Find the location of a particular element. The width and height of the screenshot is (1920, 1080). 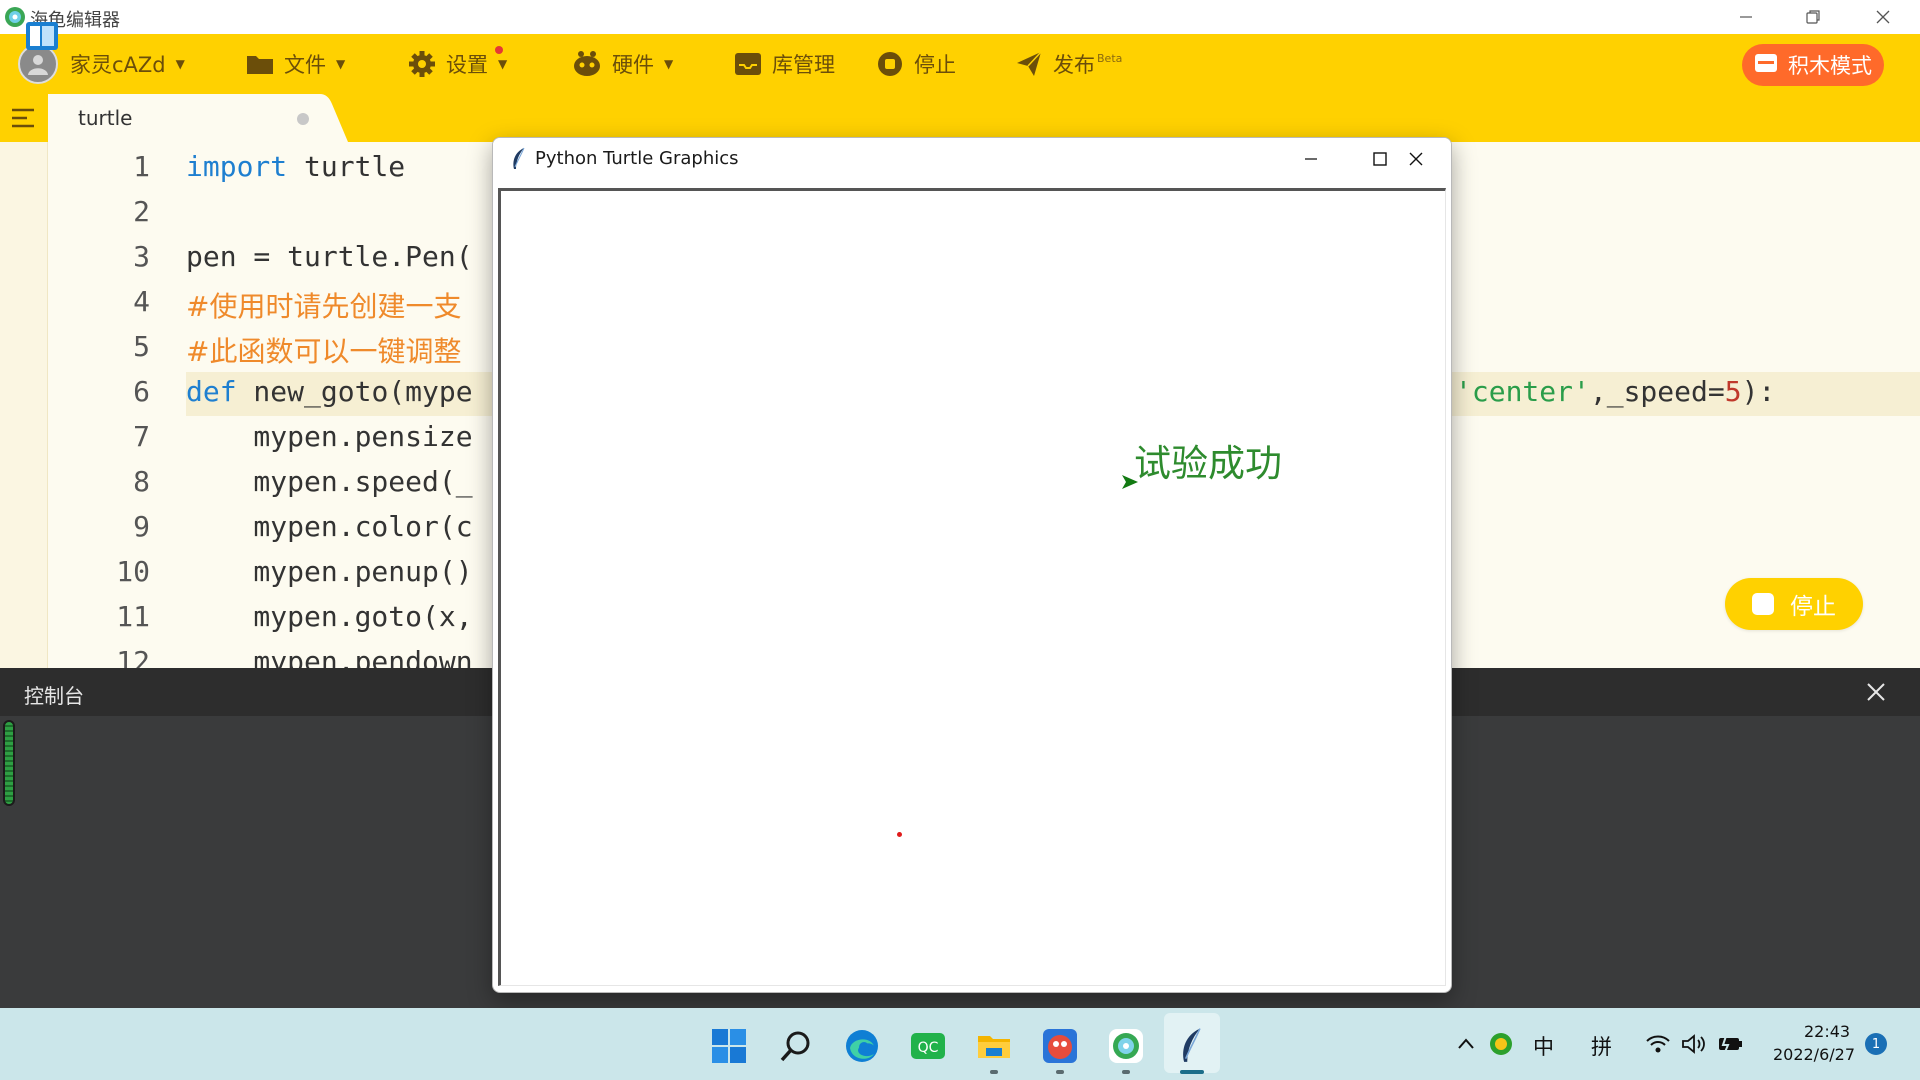

user-icon is located at coordinates (38, 65).